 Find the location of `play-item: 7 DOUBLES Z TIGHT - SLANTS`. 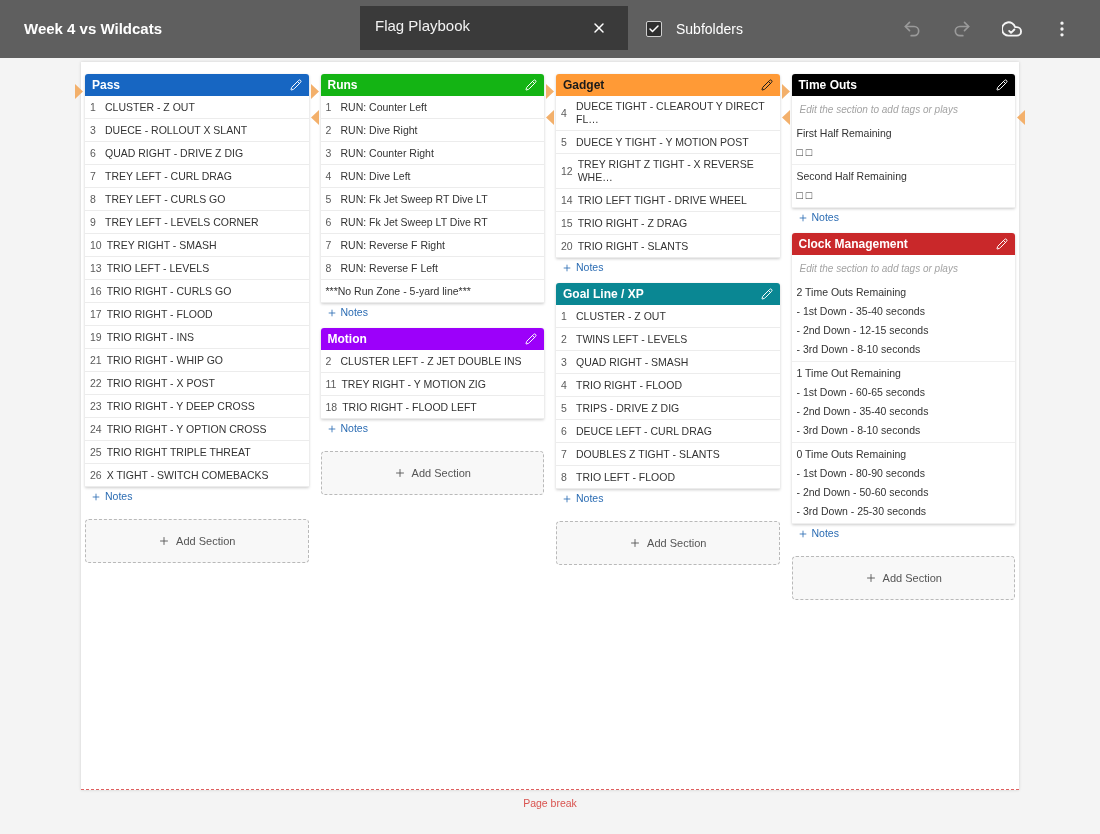

play-item: 7 DOUBLES Z TIGHT - SLANTS is located at coordinates (668, 454).